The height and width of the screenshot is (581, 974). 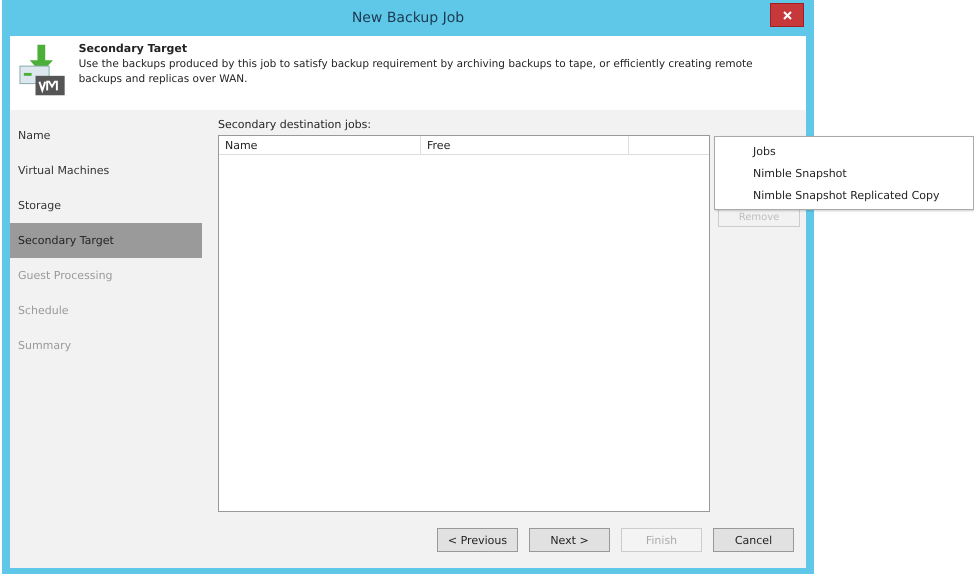 I want to click on table-label: Secondary destination jobs:, so click(x=295, y=124).